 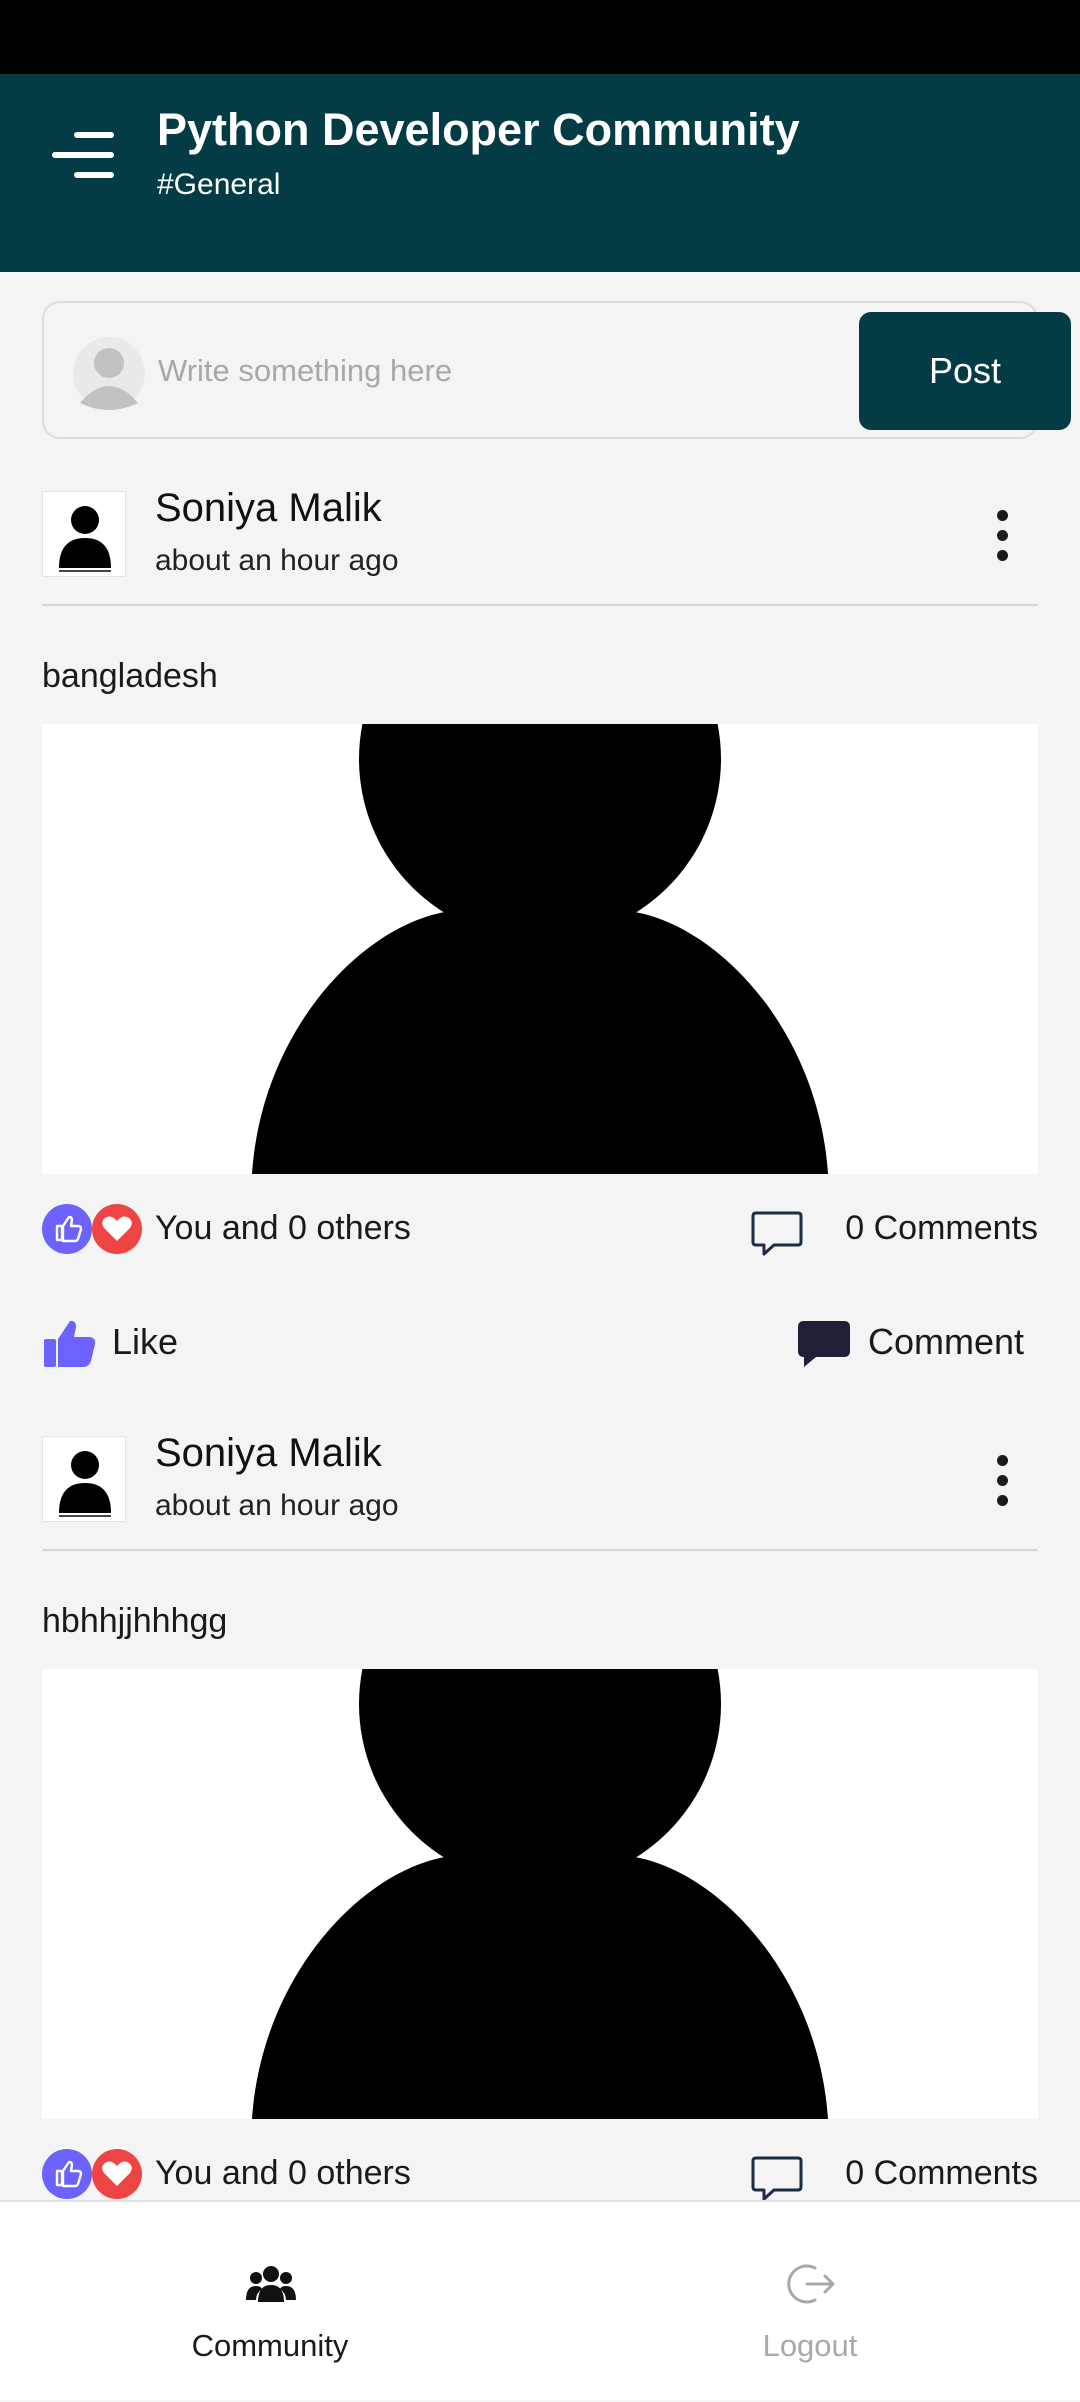 I want to click on status-bar, so click(x=540, y=37).